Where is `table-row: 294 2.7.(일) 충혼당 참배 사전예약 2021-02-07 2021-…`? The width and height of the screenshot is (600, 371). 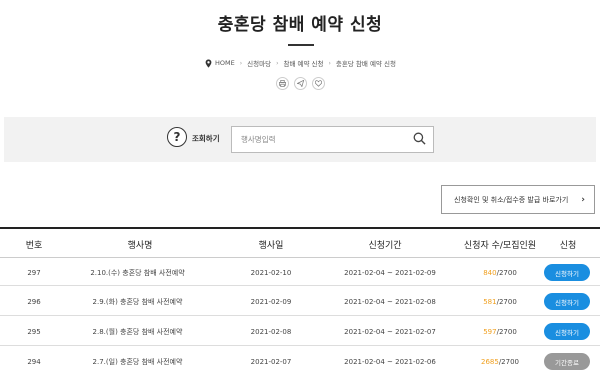
table-row: 294 2.7.(일) 충혼당 참배 사전예약 2021-02-07 2021-… is located at coordinates (300, 359).